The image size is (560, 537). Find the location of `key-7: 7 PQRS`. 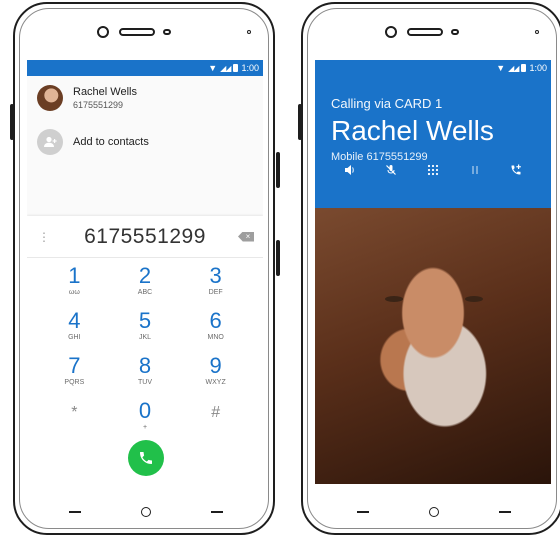

key-7: 7 PQRS is located at coordinates (74, 375).